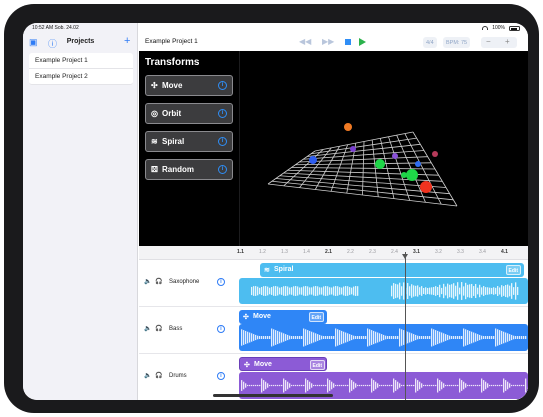 The image size is (543, 417). What do you see at coordinates (189, 85) in the screenshot?
I see `transform-move-button: ✣ Move i` at bounding box center [189, 85].